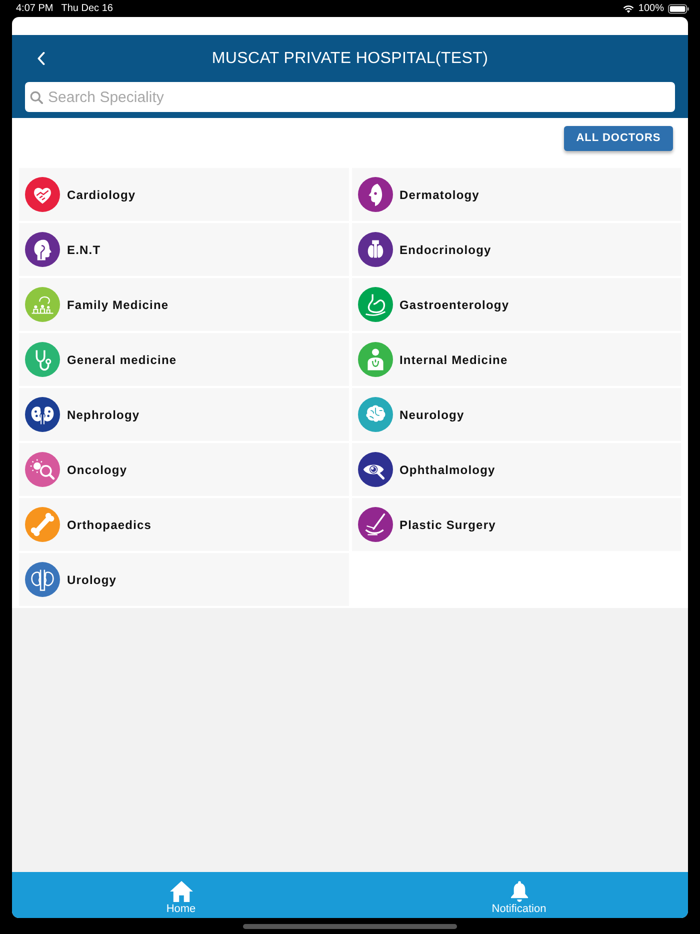  Describe the element at coordinates (519, 891) in the screenshot. I see `bell-icon` at that location.